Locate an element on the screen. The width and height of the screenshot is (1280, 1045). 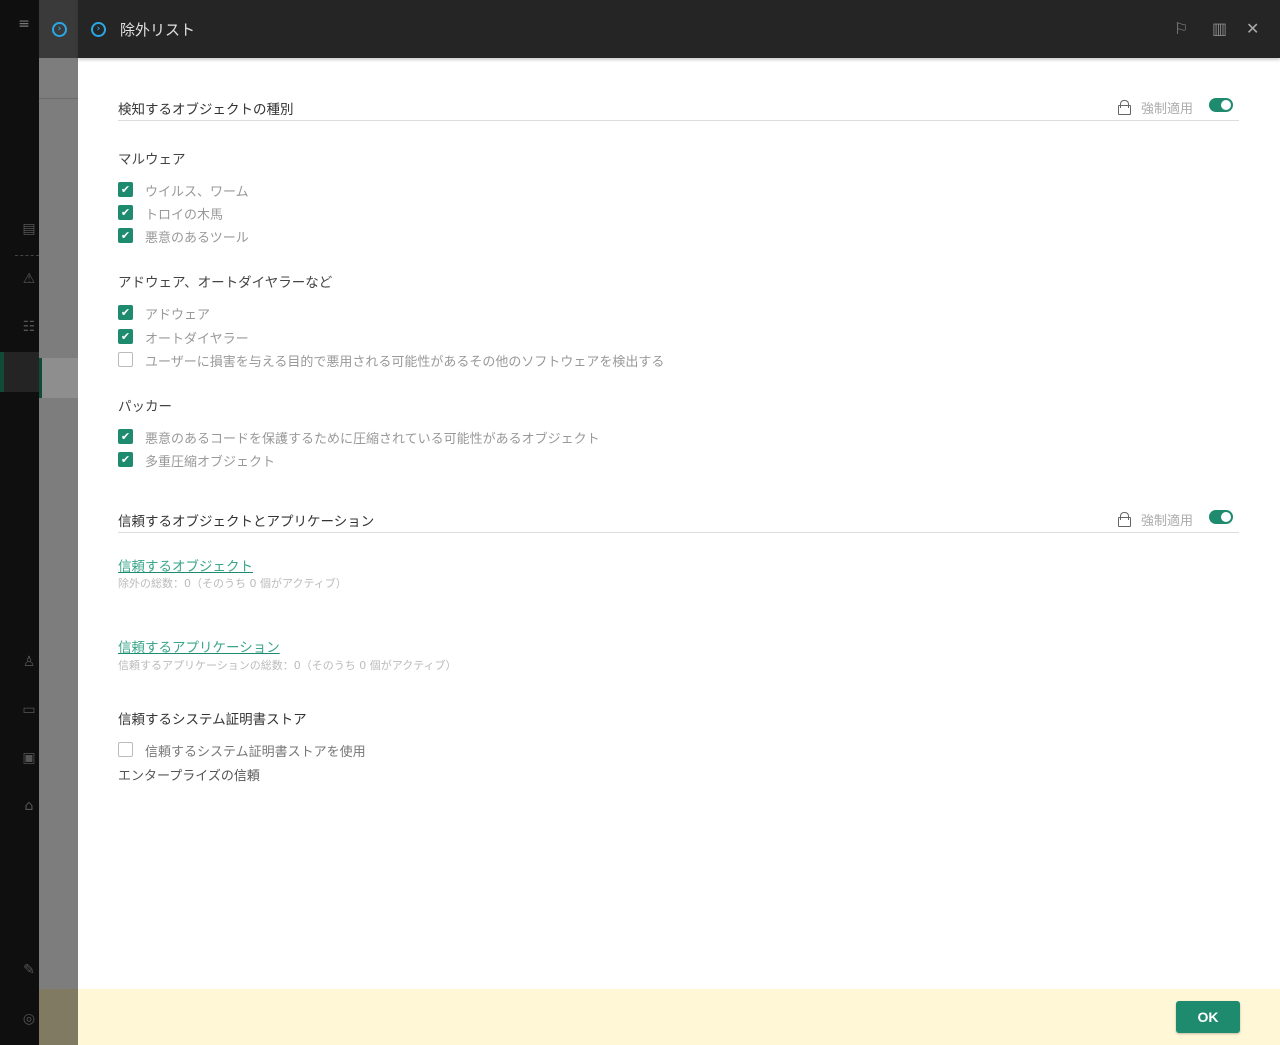
book-icon: ▥ is located at coordinates (1219, 28).